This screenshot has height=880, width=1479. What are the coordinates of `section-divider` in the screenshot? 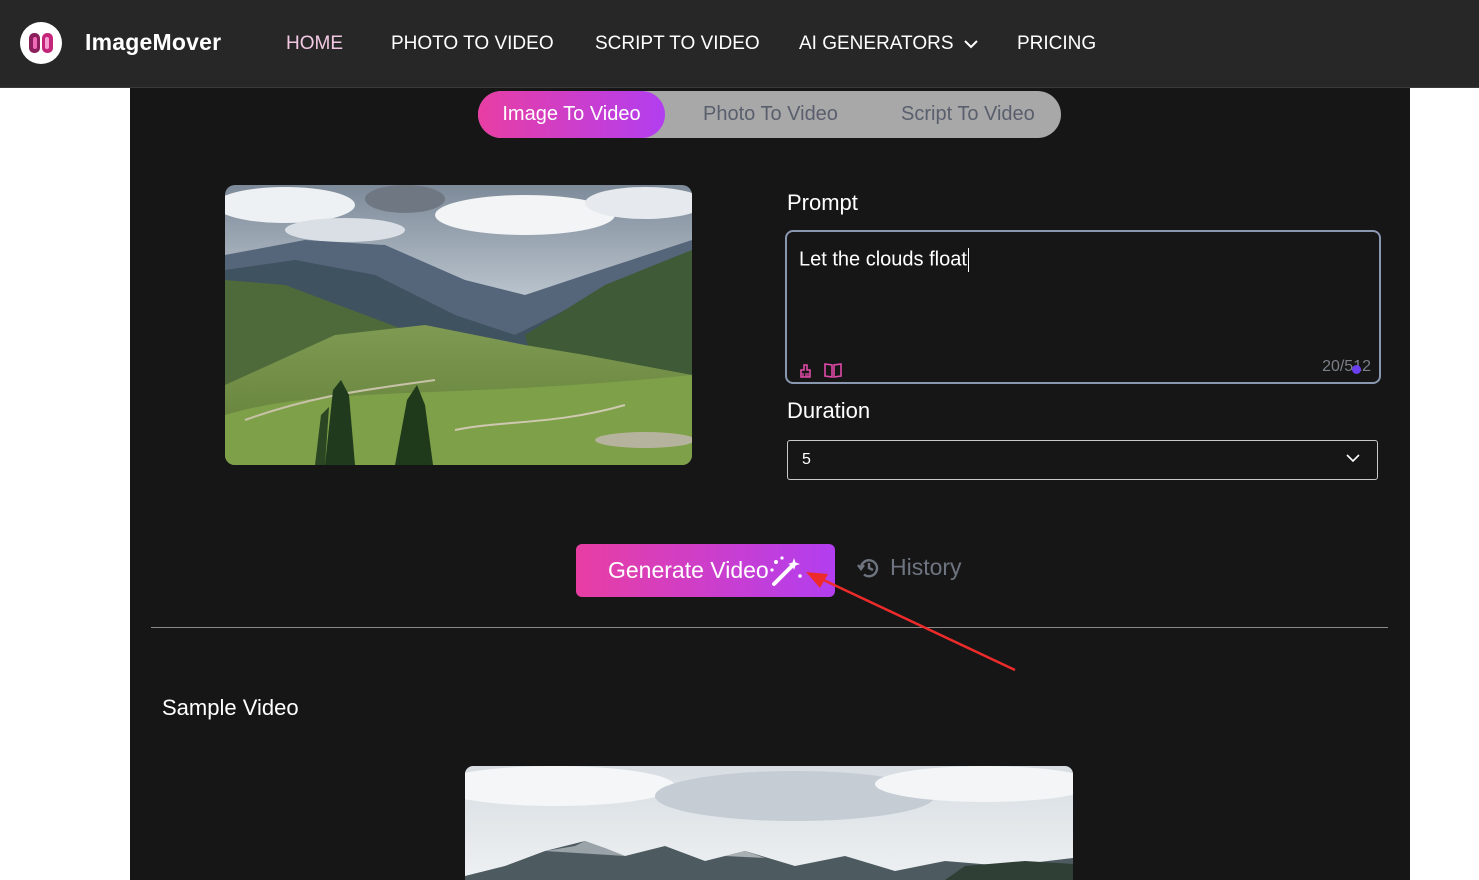 It's located at (769, 627).